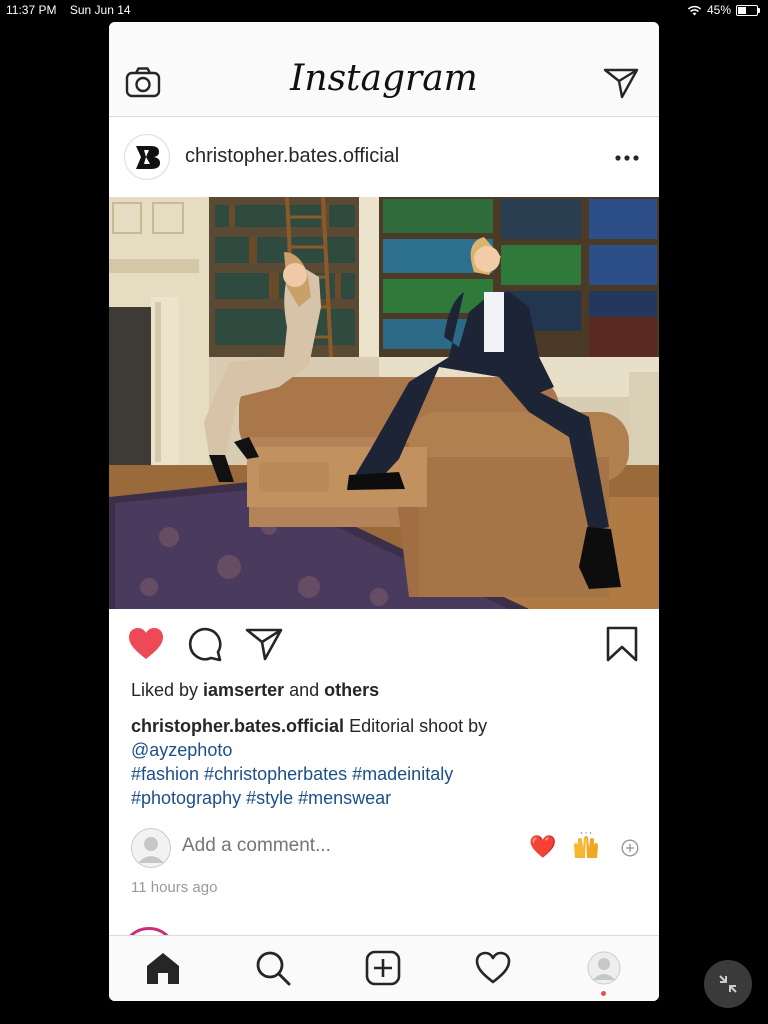  Describe the element at coordinates (493, 968) in the screenshot. I see `activity-heart-icon` at that location.